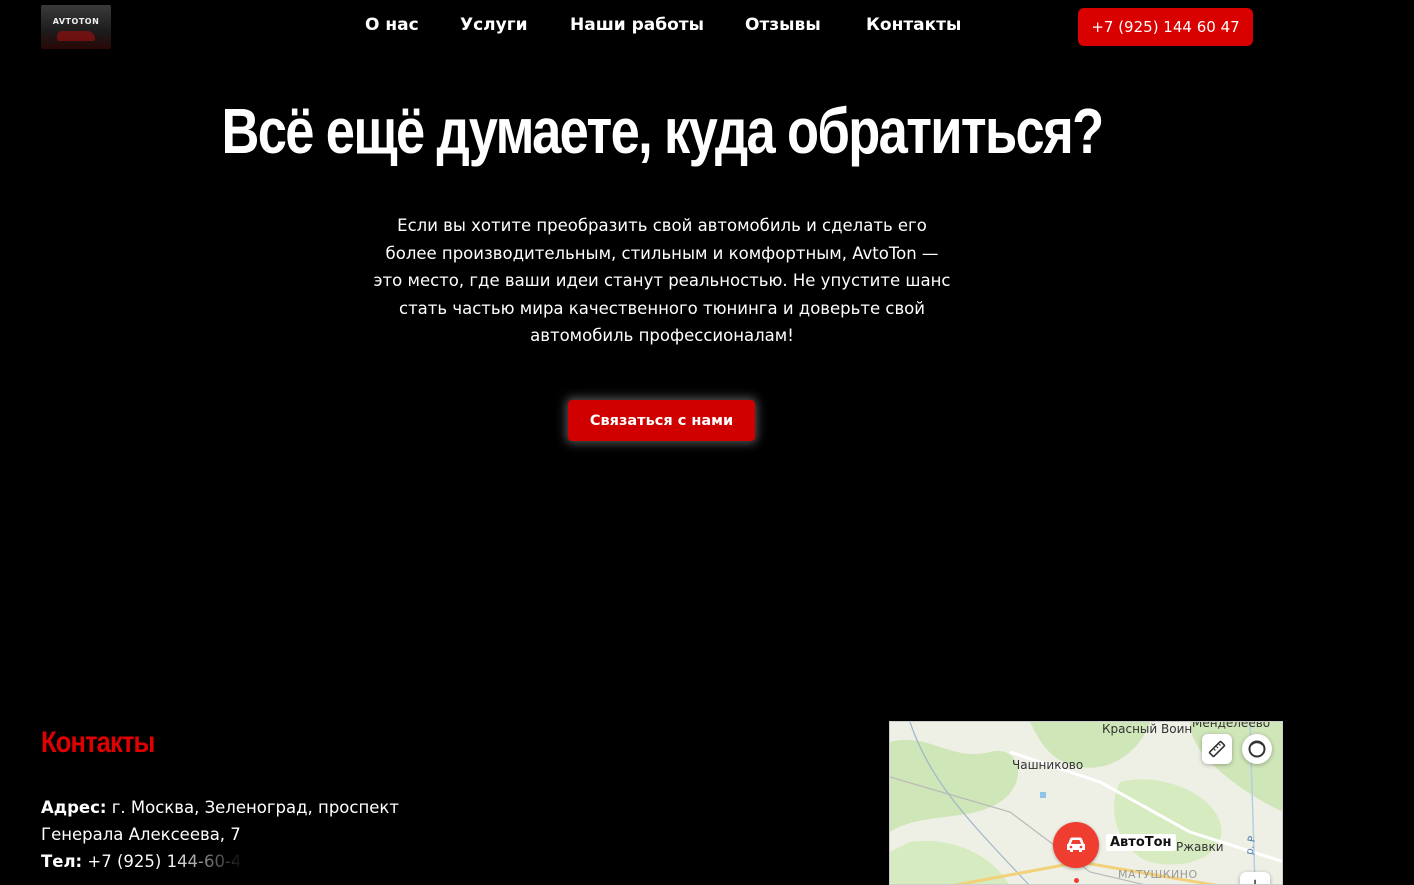  What do you see at coordinates (637, 25) in the screenshot?
I see `nav-item-works: Наши работы` at bounding box center [637, 25].